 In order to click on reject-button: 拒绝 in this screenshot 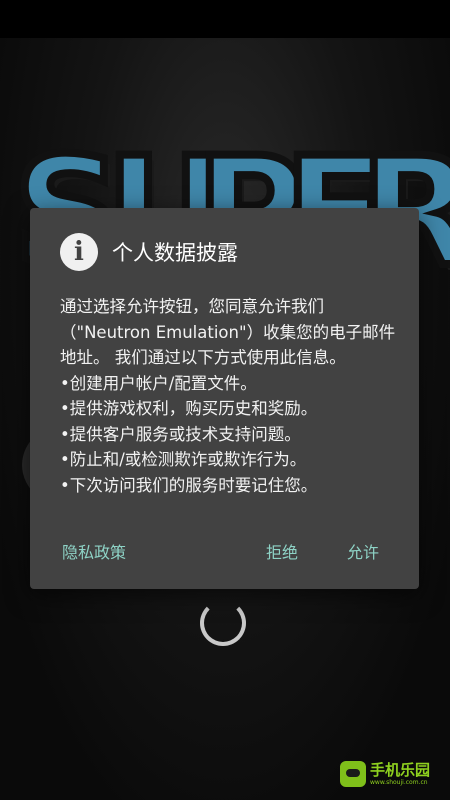, I will do `click(282, 553)`.